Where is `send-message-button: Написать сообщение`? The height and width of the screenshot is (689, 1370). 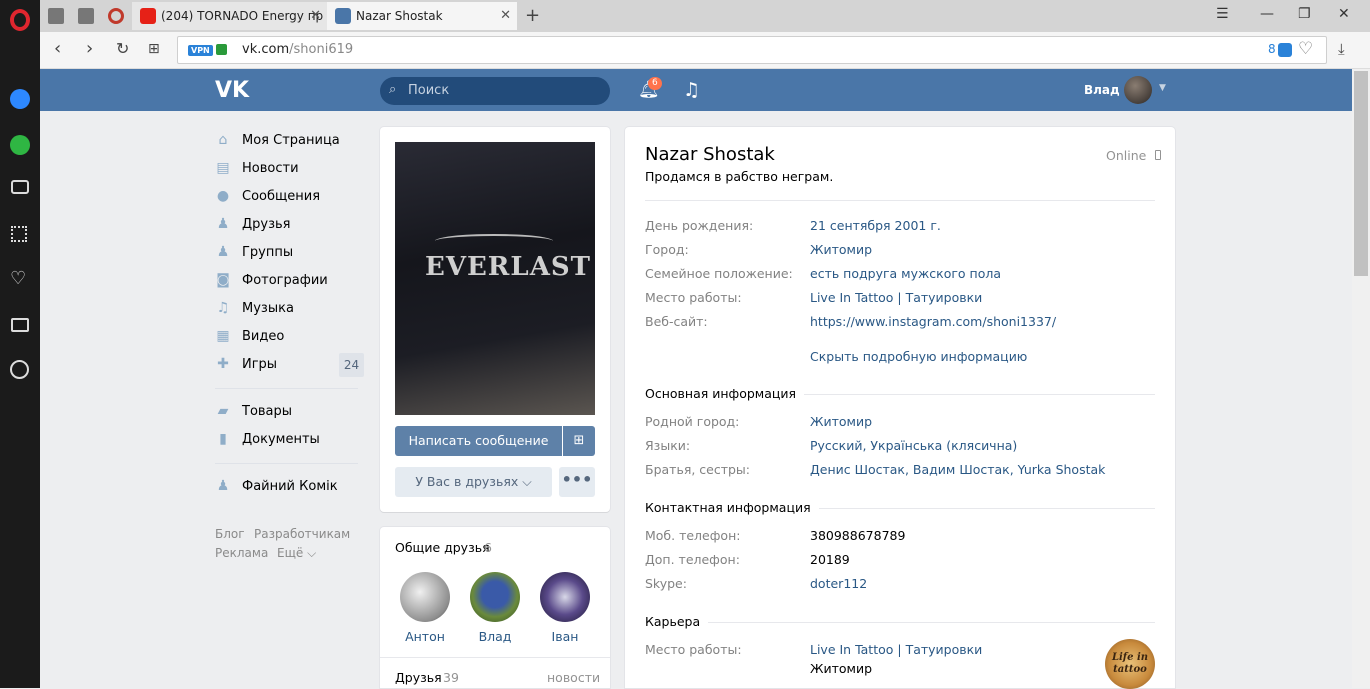
send-message-button: Написать сообщение is located at coordinates (478, 441).